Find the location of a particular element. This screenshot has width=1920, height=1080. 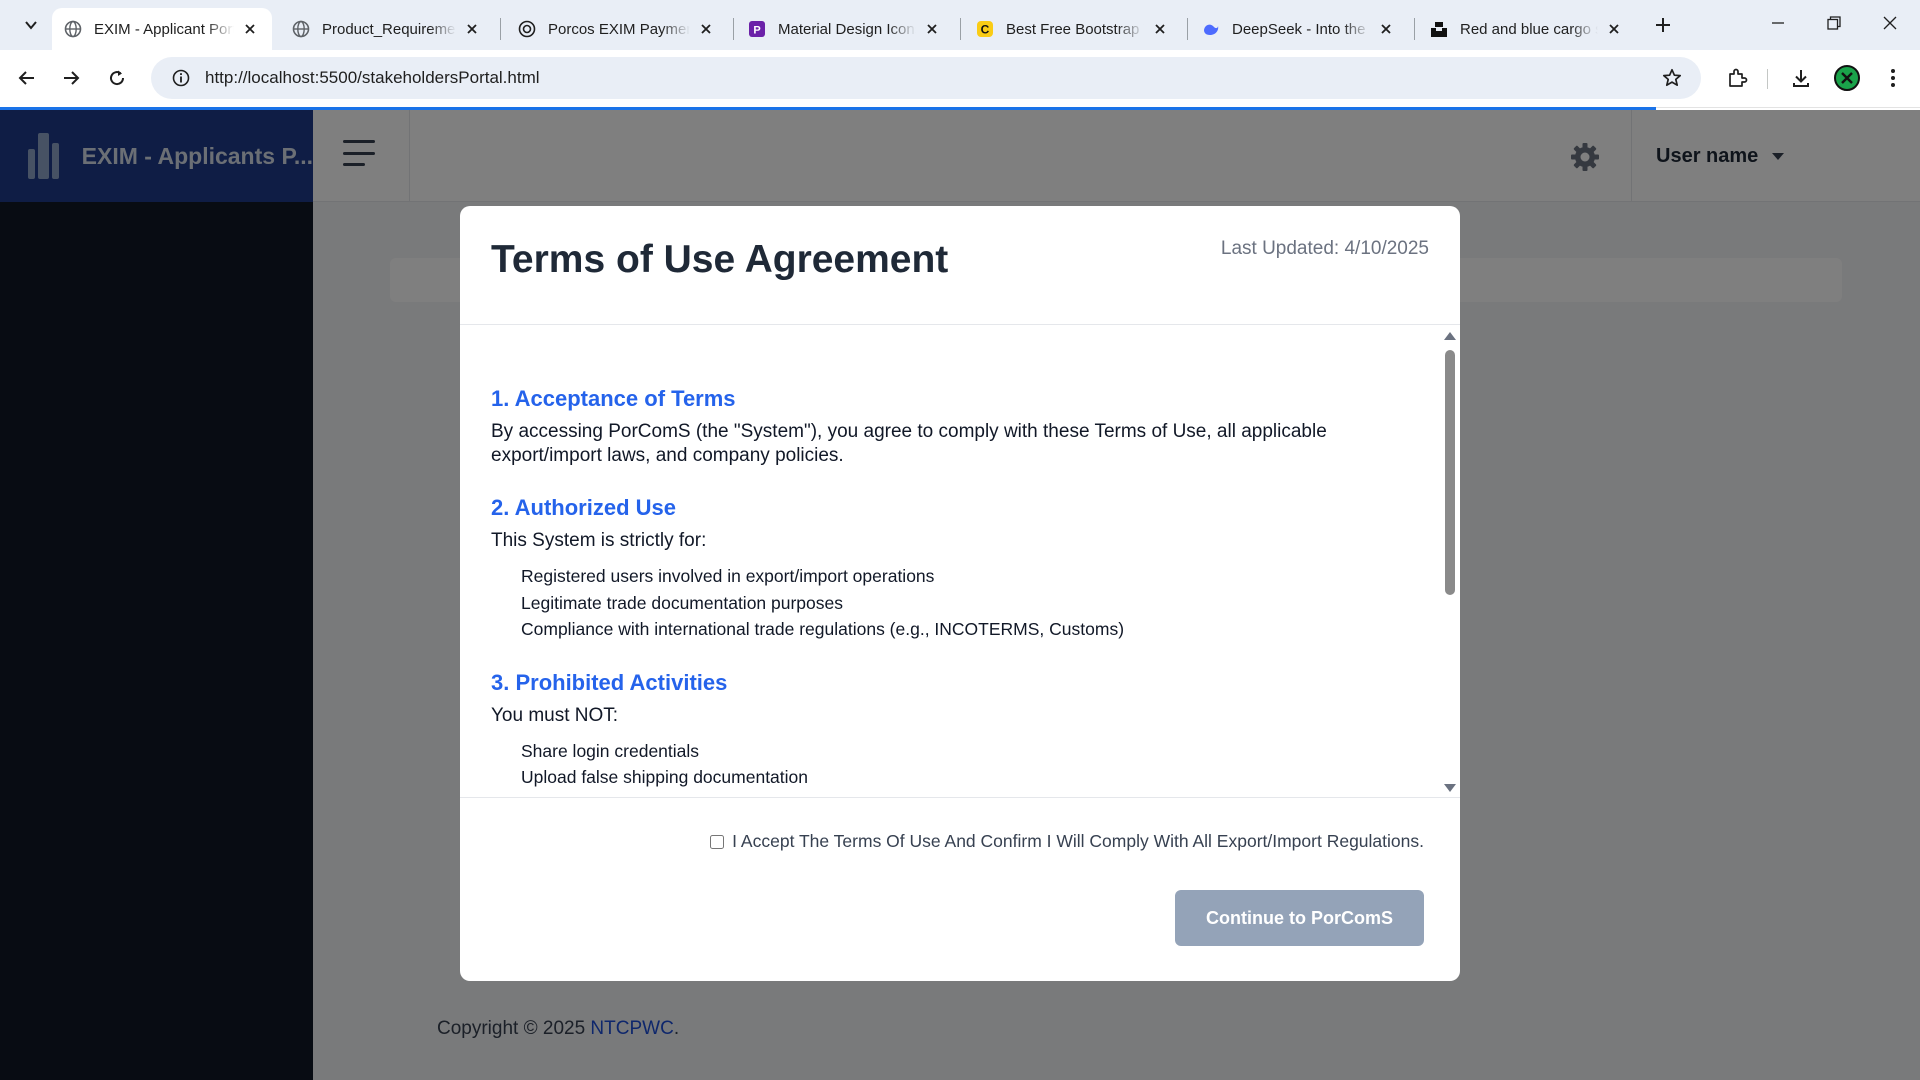

unsplash-icon is located at coordinates (1439, 29).